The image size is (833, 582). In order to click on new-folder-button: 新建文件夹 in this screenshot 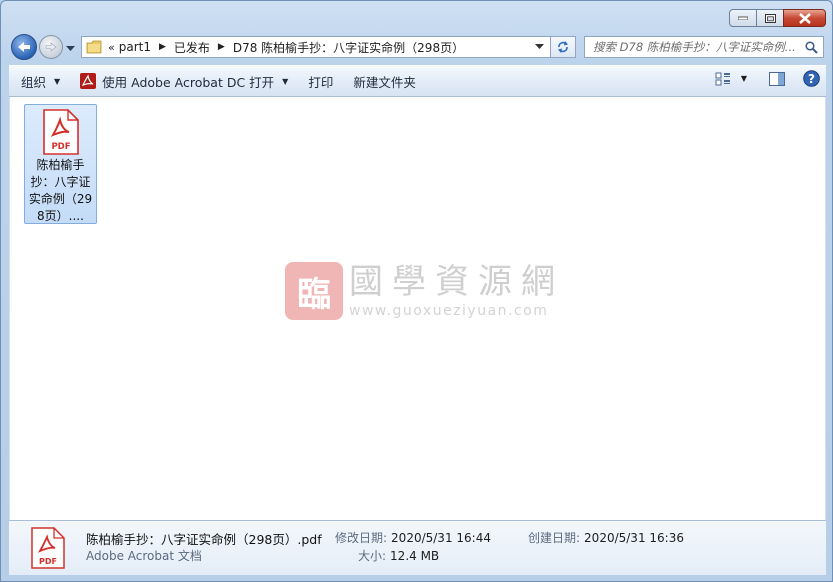, I will do `click(384, 81)`.